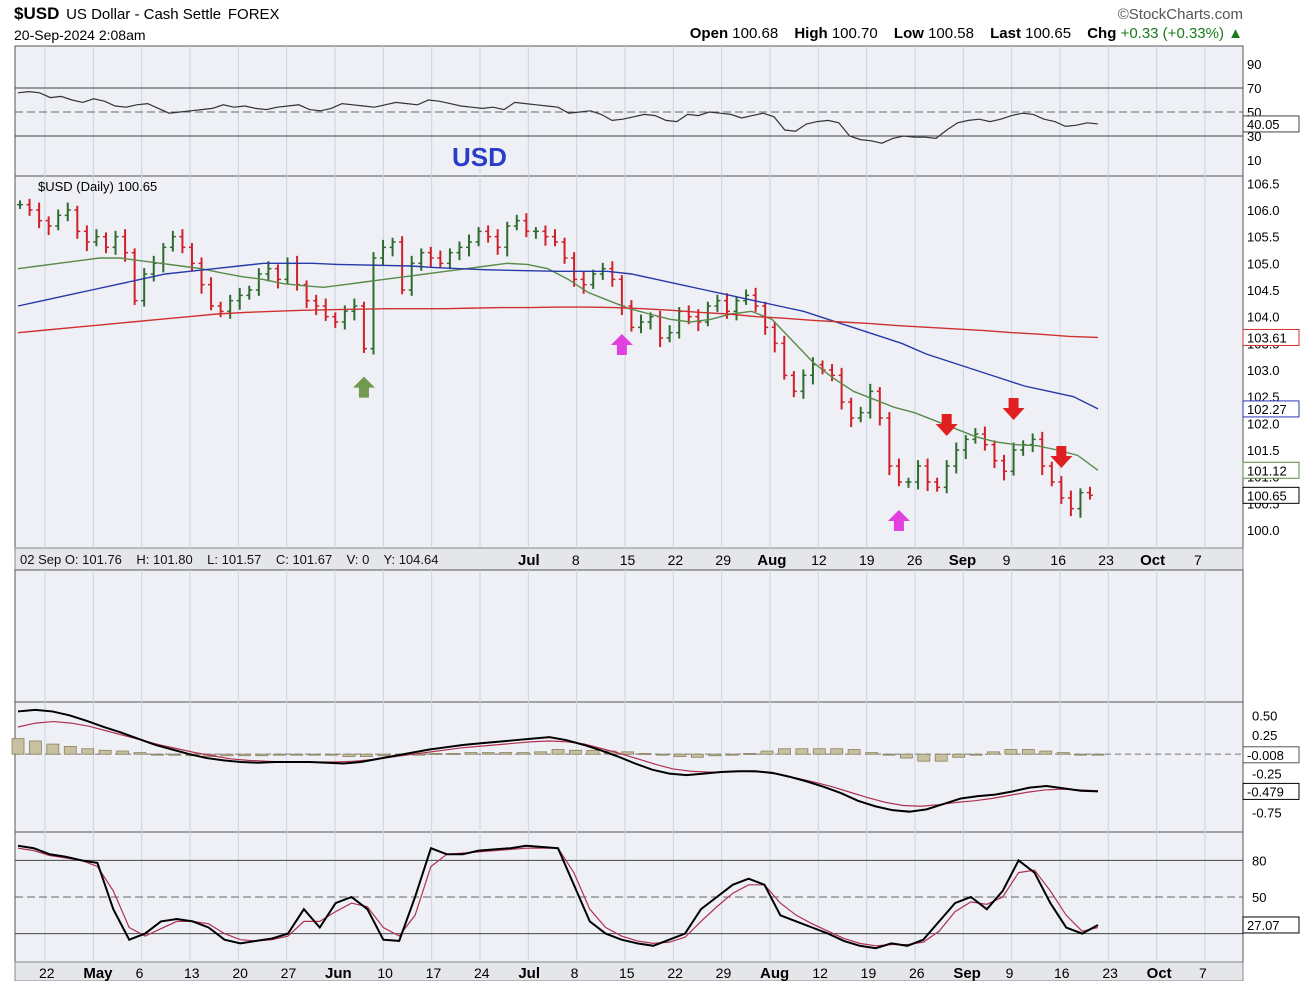 Image resolution: width=1305 pixels, height=981 pixels. I want to click on price-value-label: 101.12, so click(1267, 470).